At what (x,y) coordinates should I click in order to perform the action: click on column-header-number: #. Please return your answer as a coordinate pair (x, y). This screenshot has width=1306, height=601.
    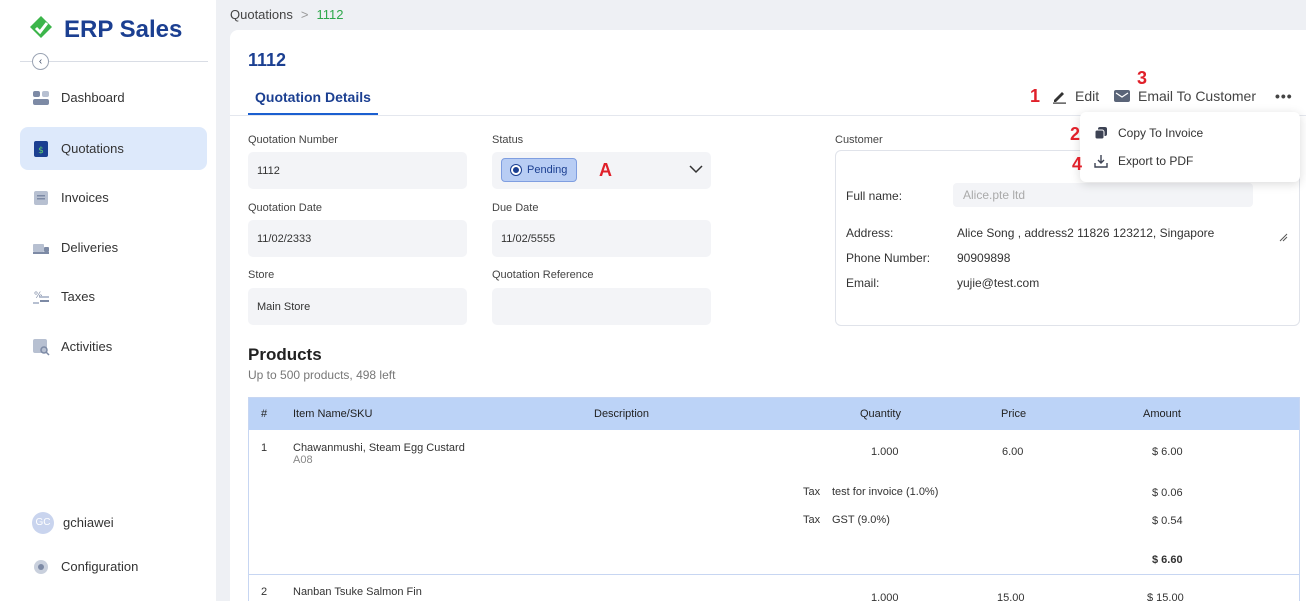
    Looking at the image, I should click on (264, 414).